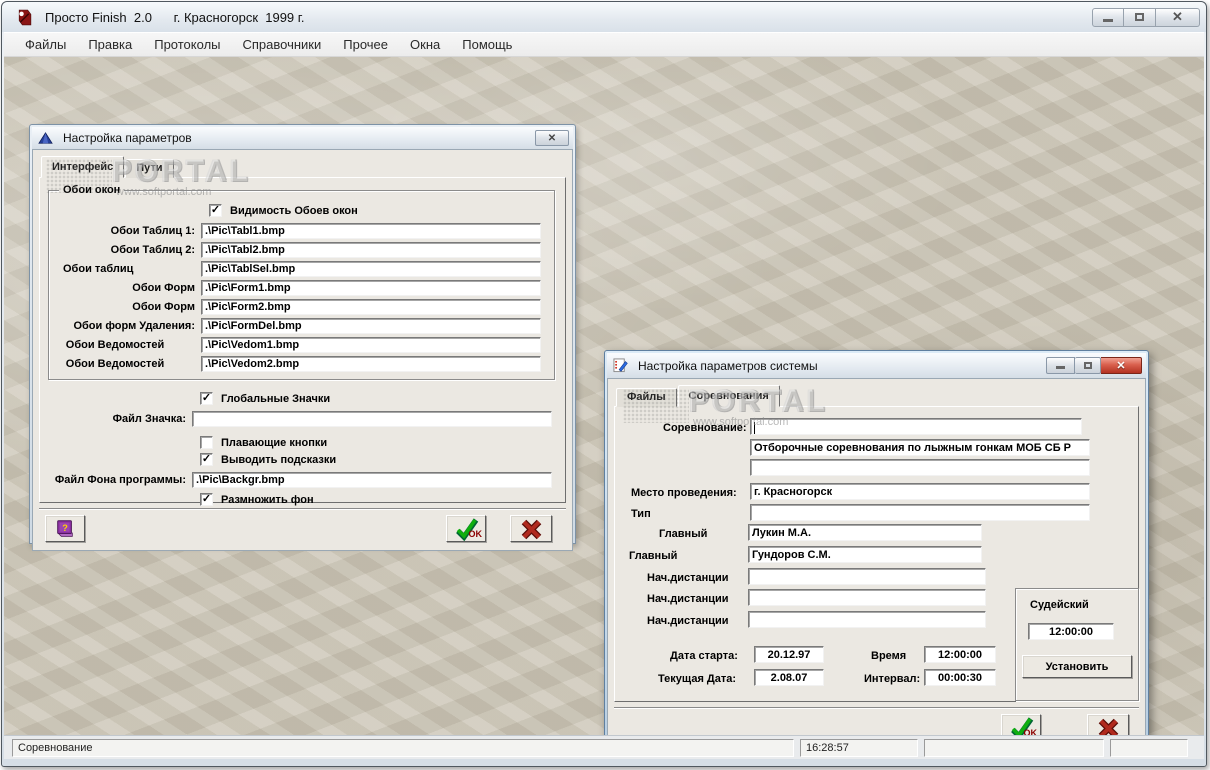 The width and height of the screenshot is (1210, 770). I want to click on menu-windows: Окна, so click(425, 44).